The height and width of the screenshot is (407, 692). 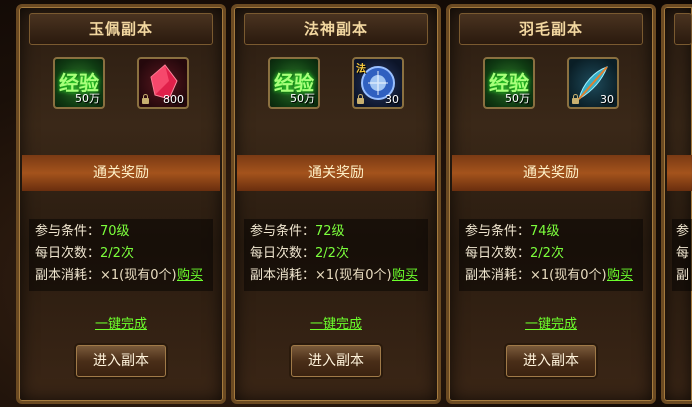 I want to click on dungeon-card-partial: 参 每 副, so click(x=676, y=204).